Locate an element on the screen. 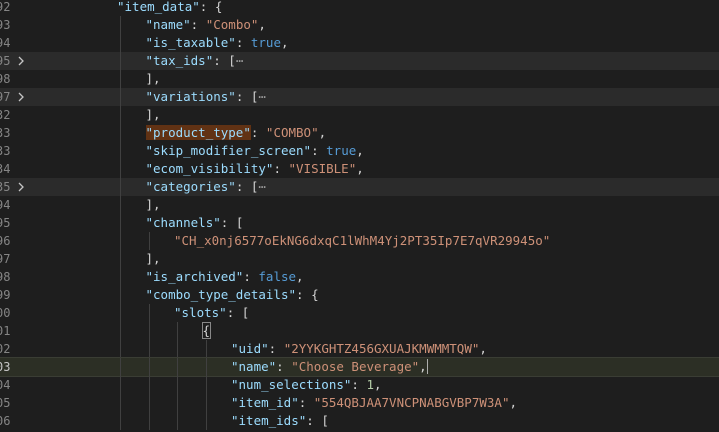  line-number: 98 is located at coordinates (5, 277).